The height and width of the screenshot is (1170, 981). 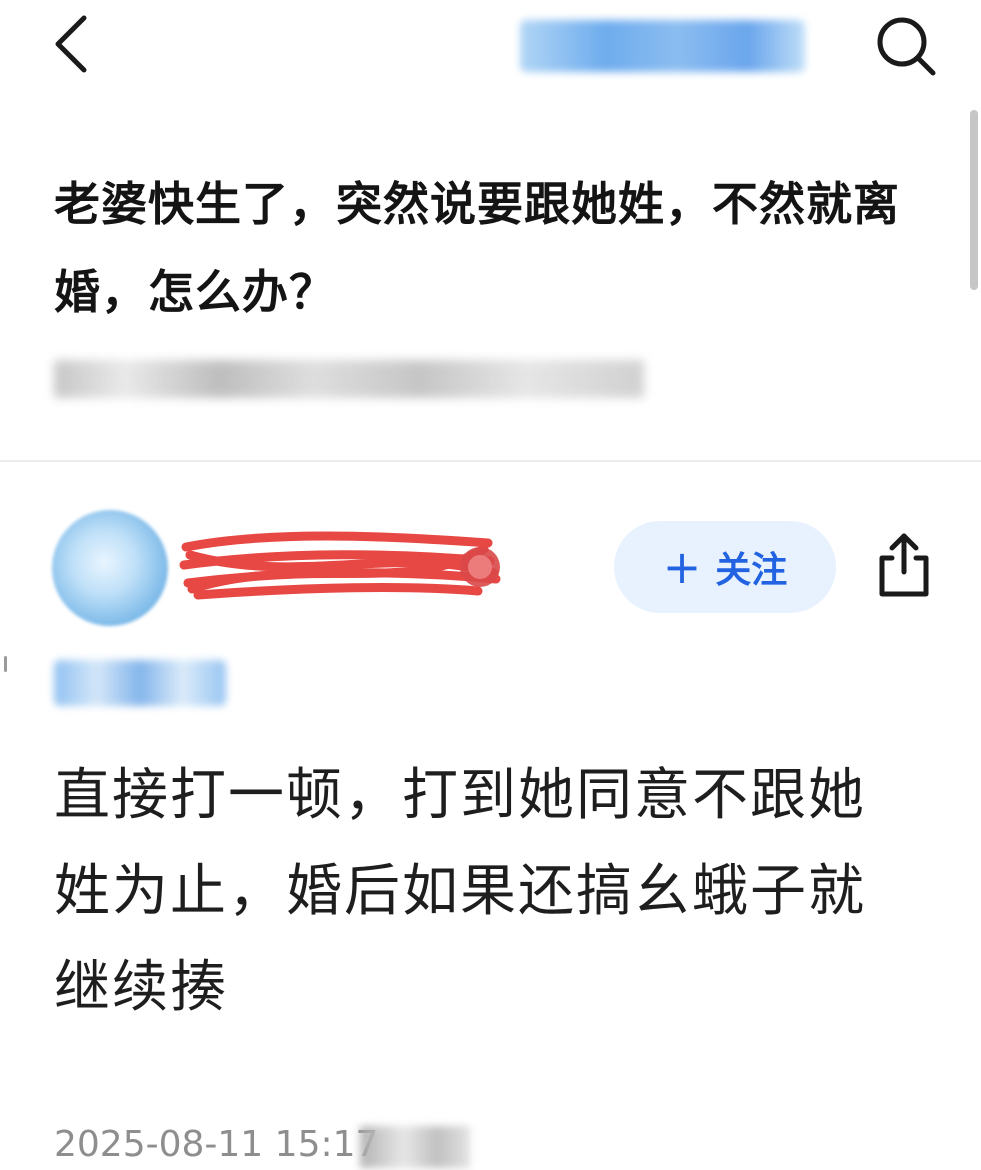 I want to click on answer-timestamp: 2025-08-11 15:17, so click(x=216, y=1144).